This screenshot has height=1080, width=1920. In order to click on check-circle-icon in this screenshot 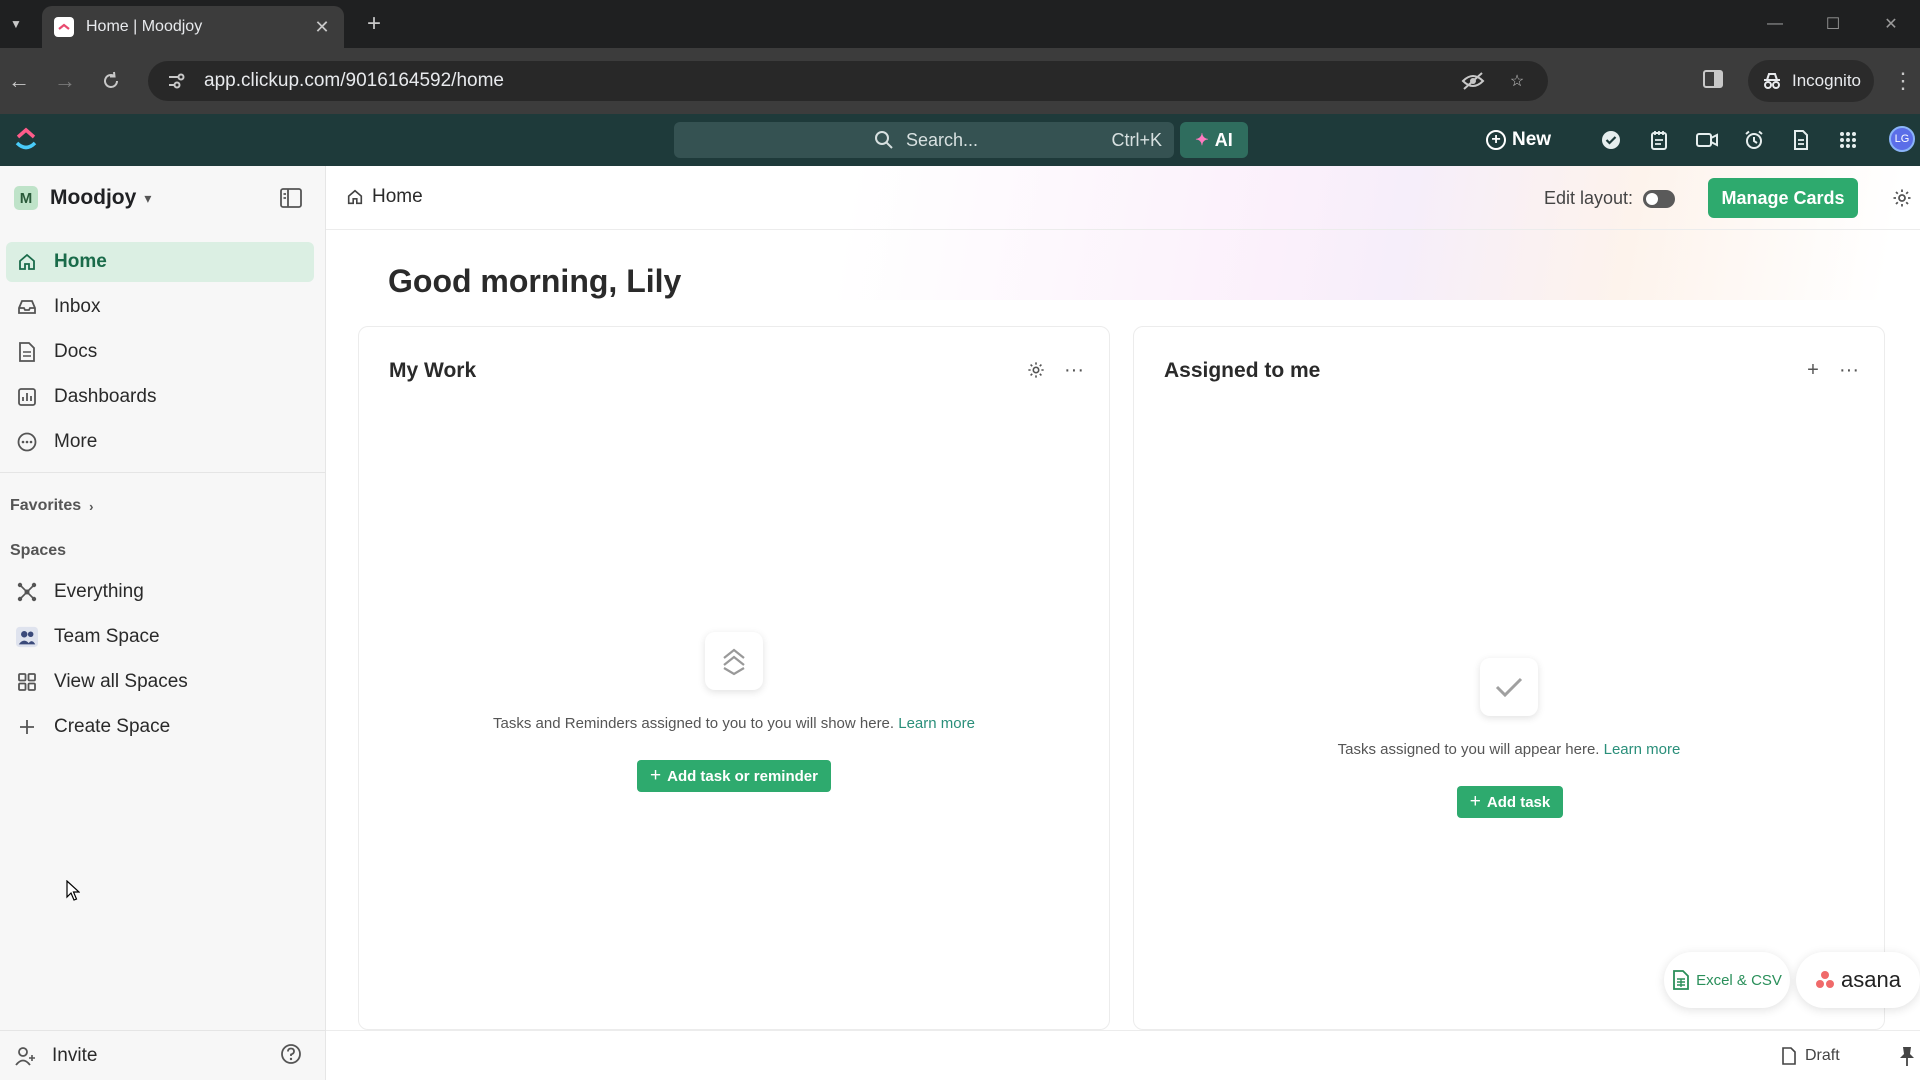, I will do `click(1611, 140)`.